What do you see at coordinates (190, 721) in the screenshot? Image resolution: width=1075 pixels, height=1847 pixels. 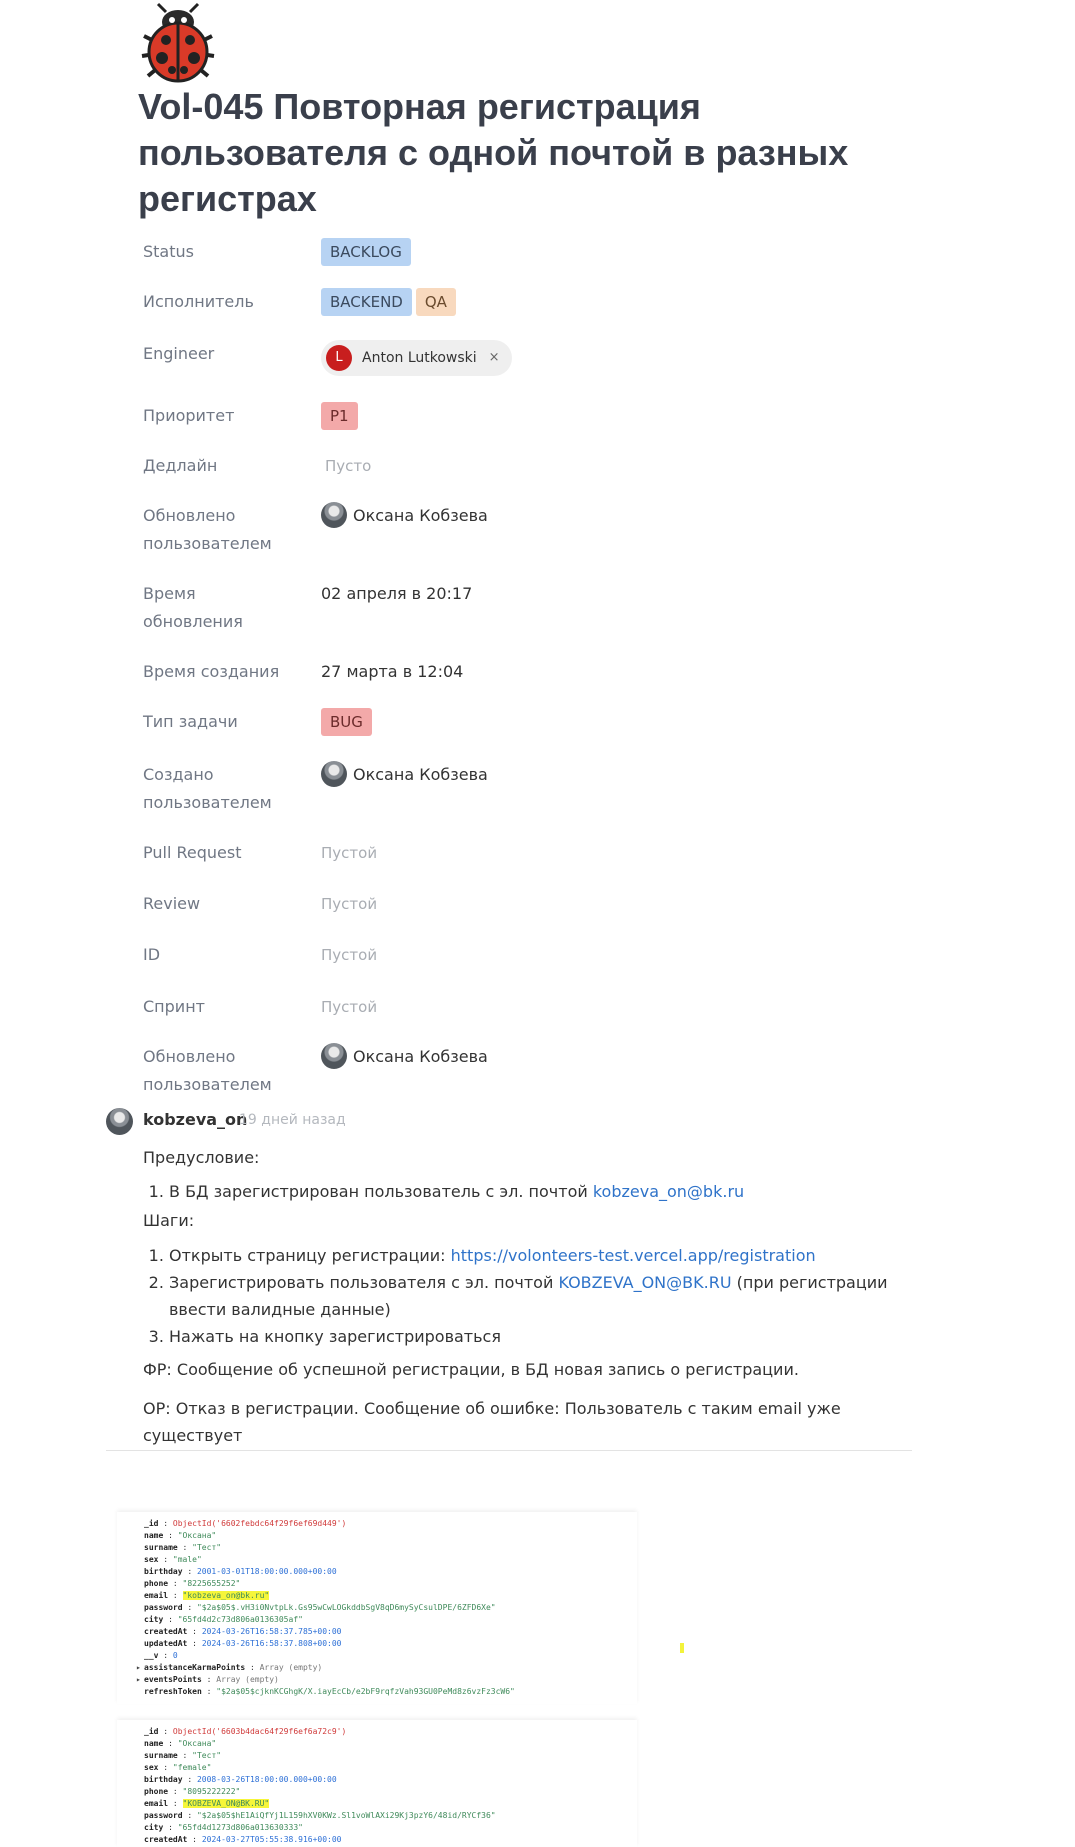 I see `property-label: Тип задачи` at bounding box center [190, 721].